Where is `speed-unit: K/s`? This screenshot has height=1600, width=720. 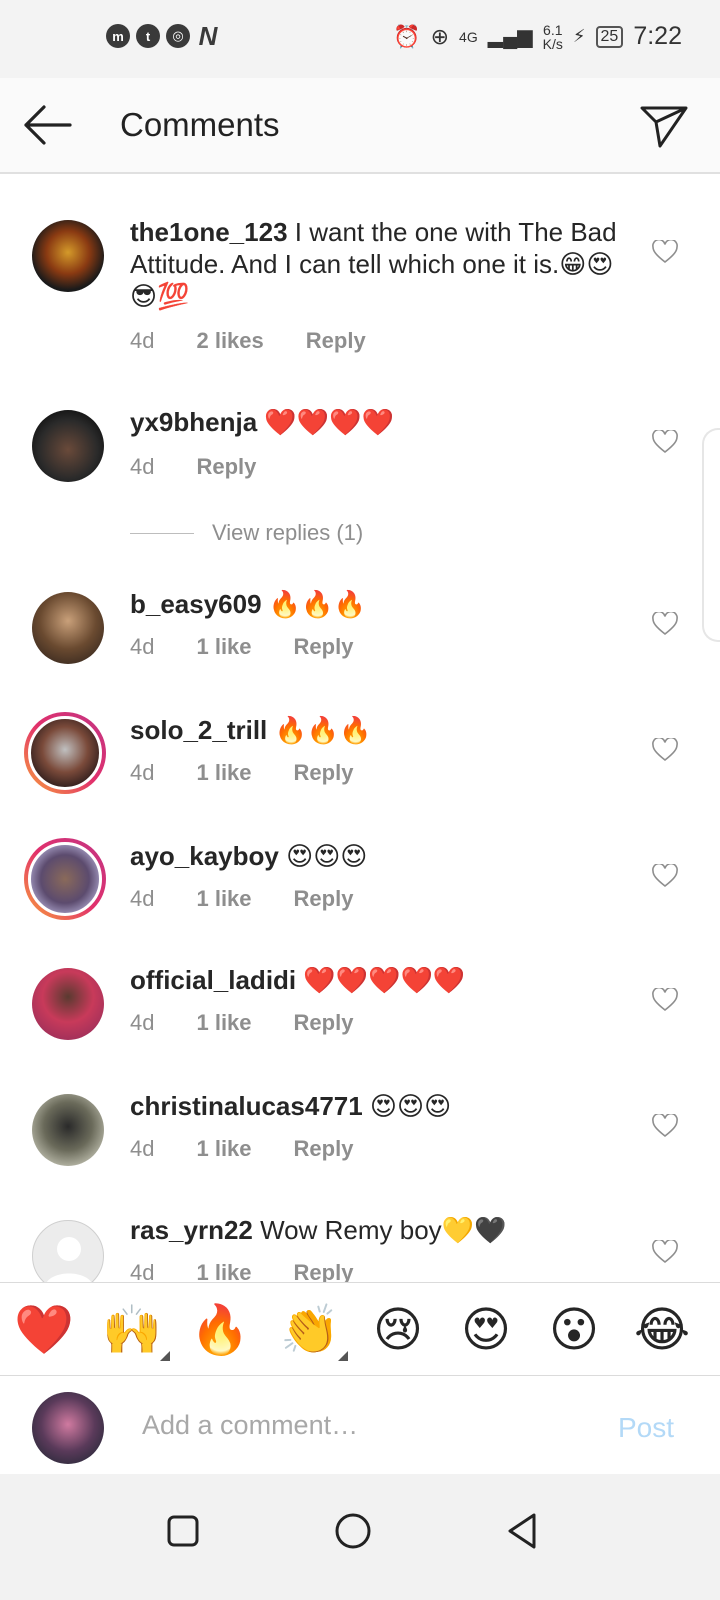
speed-unit: K/s is located at coordinates (552, 43).